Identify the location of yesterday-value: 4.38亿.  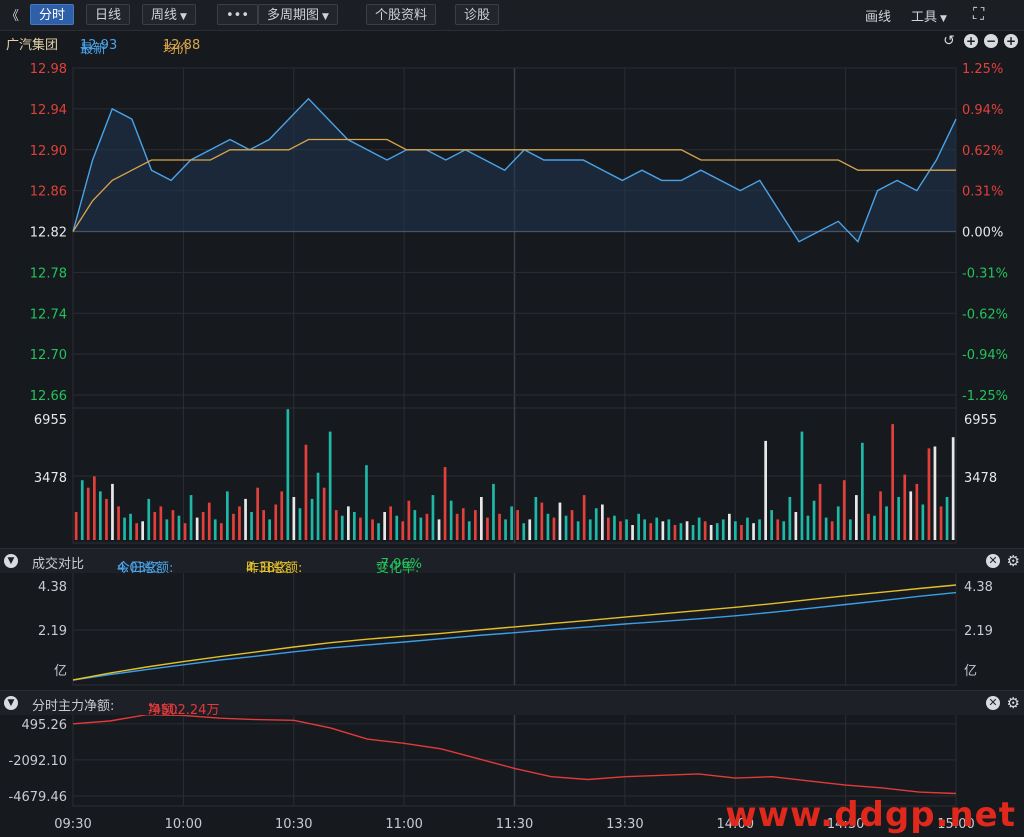
(267, 568).